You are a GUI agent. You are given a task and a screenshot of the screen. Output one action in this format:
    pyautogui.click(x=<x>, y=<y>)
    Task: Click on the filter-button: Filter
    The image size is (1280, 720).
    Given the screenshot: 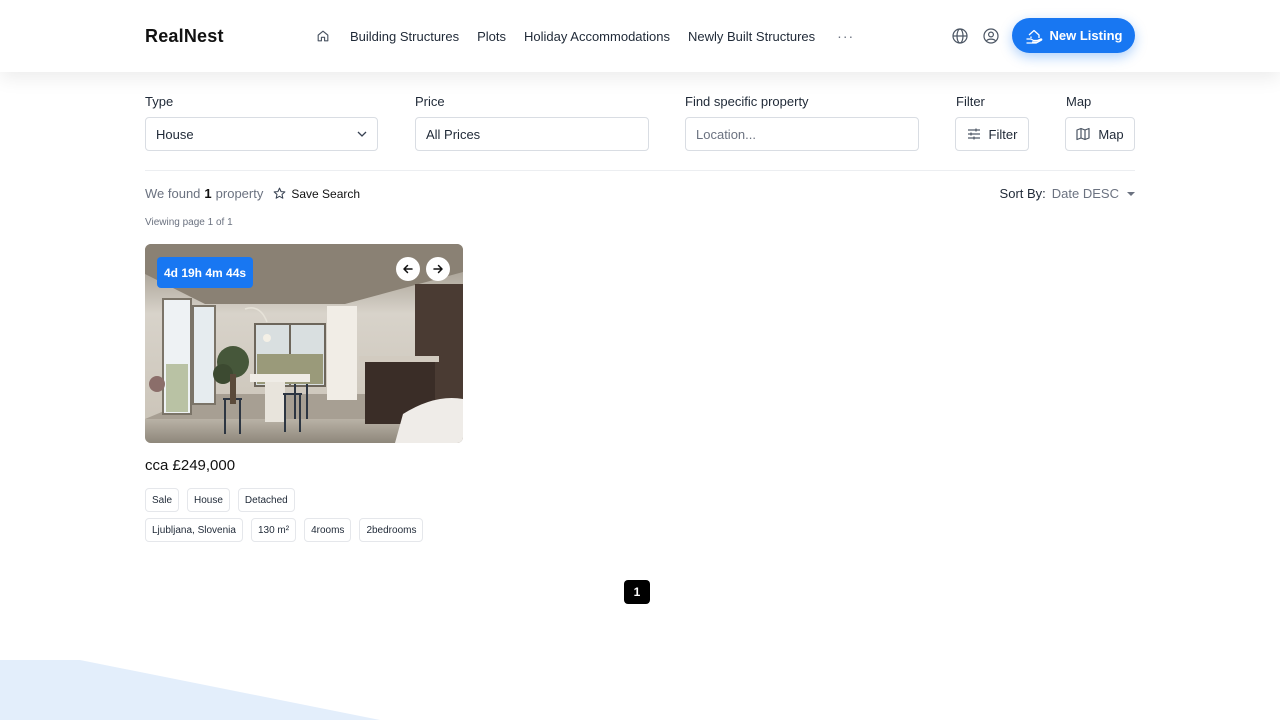 What is the action you would take?
    pyautogui.click(x=992, y=134)
    